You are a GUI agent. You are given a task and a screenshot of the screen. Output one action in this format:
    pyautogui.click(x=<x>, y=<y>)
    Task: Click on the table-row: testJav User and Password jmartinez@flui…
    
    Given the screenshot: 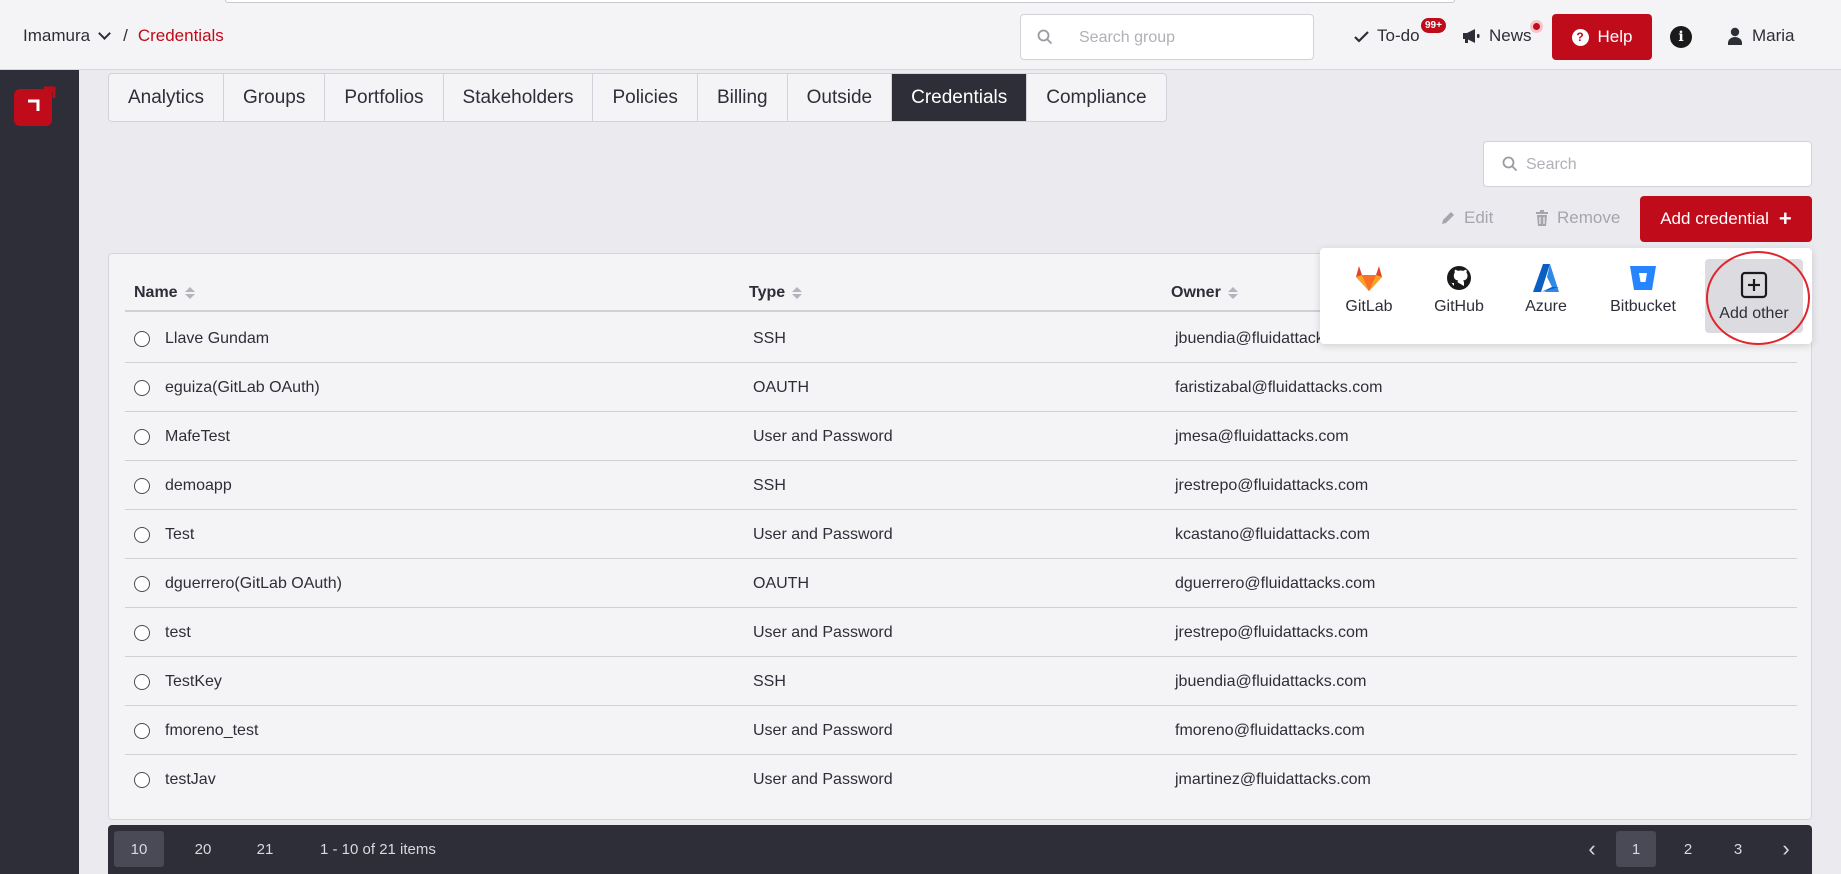 What is the action you would take?
    pyautogui.click(x=961, y=779)
    